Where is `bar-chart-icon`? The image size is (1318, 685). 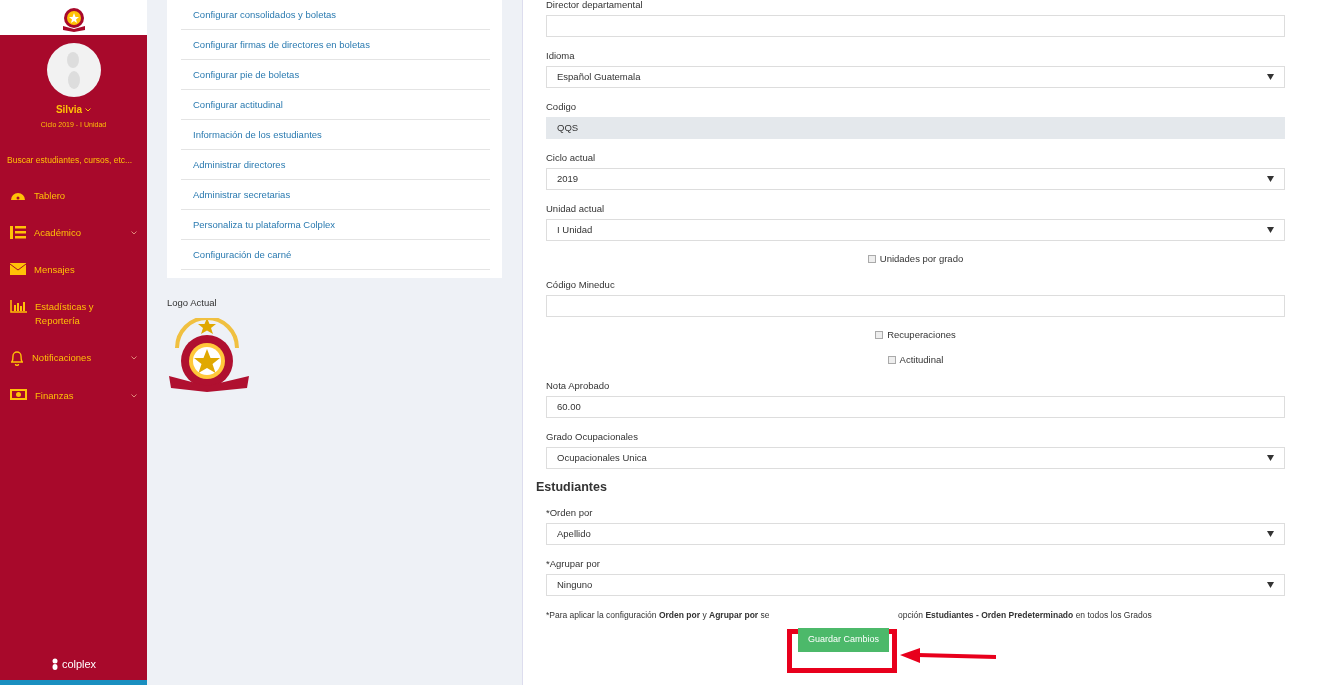 bar-chart-icon is located at coordinates (18, 307).